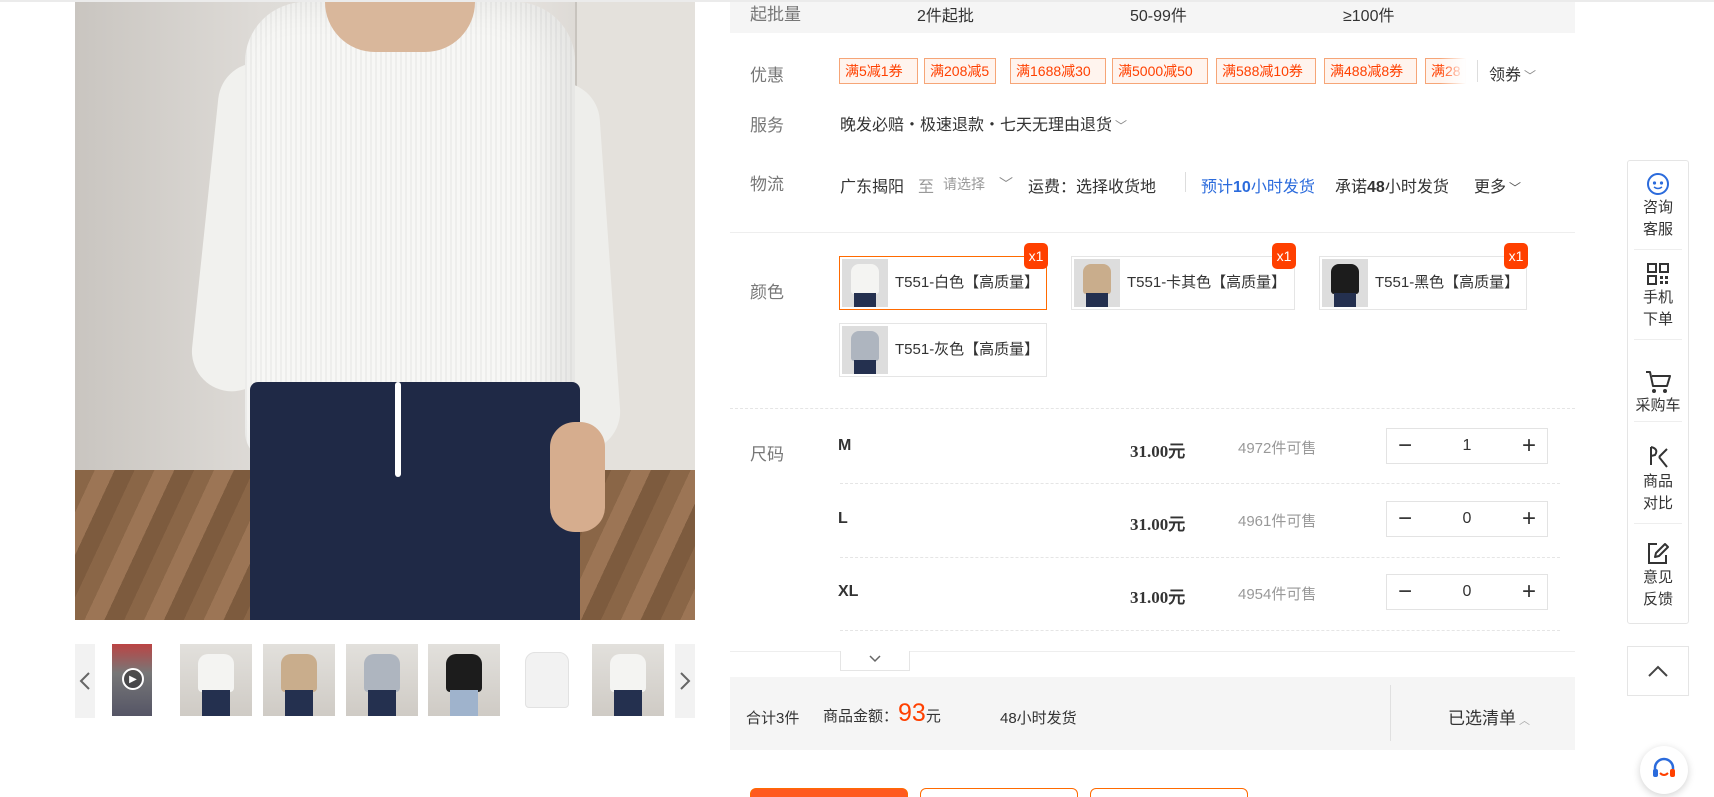  I want to click on chevron-right-icon, so click(685, 681).